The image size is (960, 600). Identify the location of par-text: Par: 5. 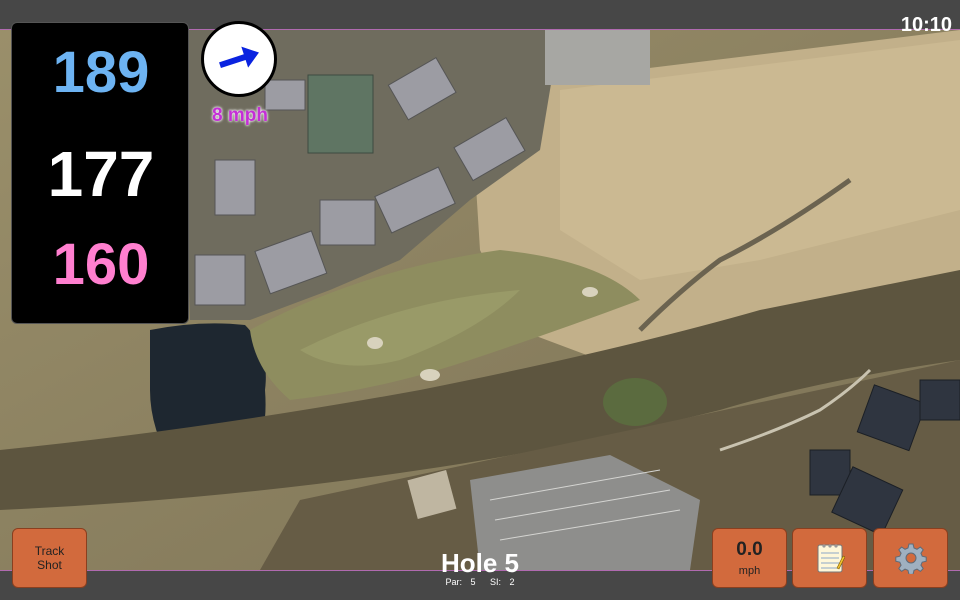
(460, 582).